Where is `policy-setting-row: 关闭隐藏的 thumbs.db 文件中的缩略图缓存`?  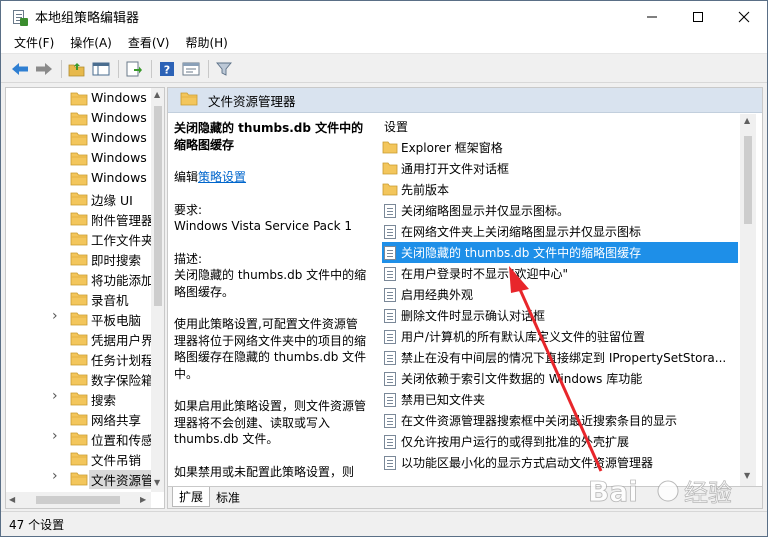 policy-setting-row: 关闭隐藏的 thumbs.db 文件中的缩略图缓存 is located at coordinates (560, 252).